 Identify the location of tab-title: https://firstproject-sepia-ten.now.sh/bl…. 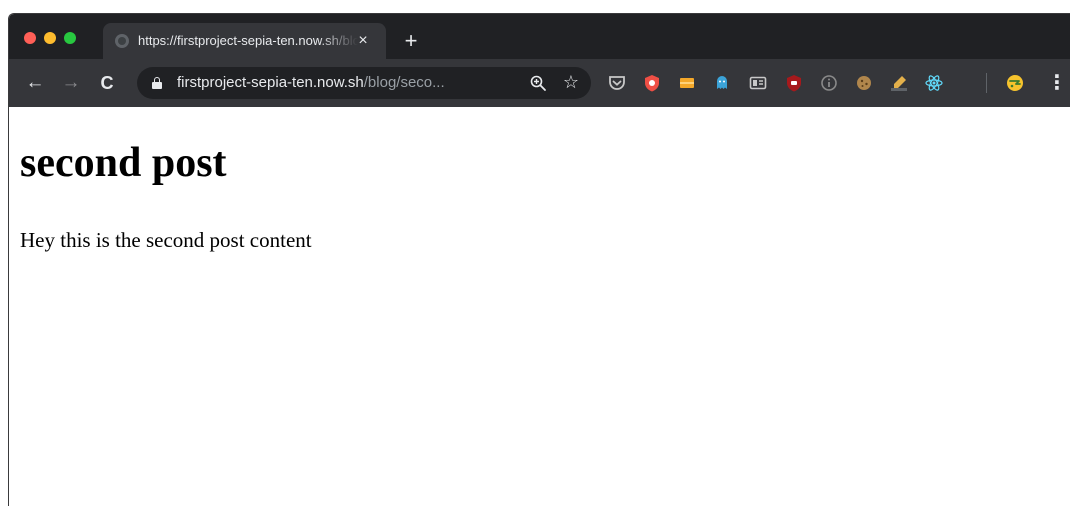
(248, 40).